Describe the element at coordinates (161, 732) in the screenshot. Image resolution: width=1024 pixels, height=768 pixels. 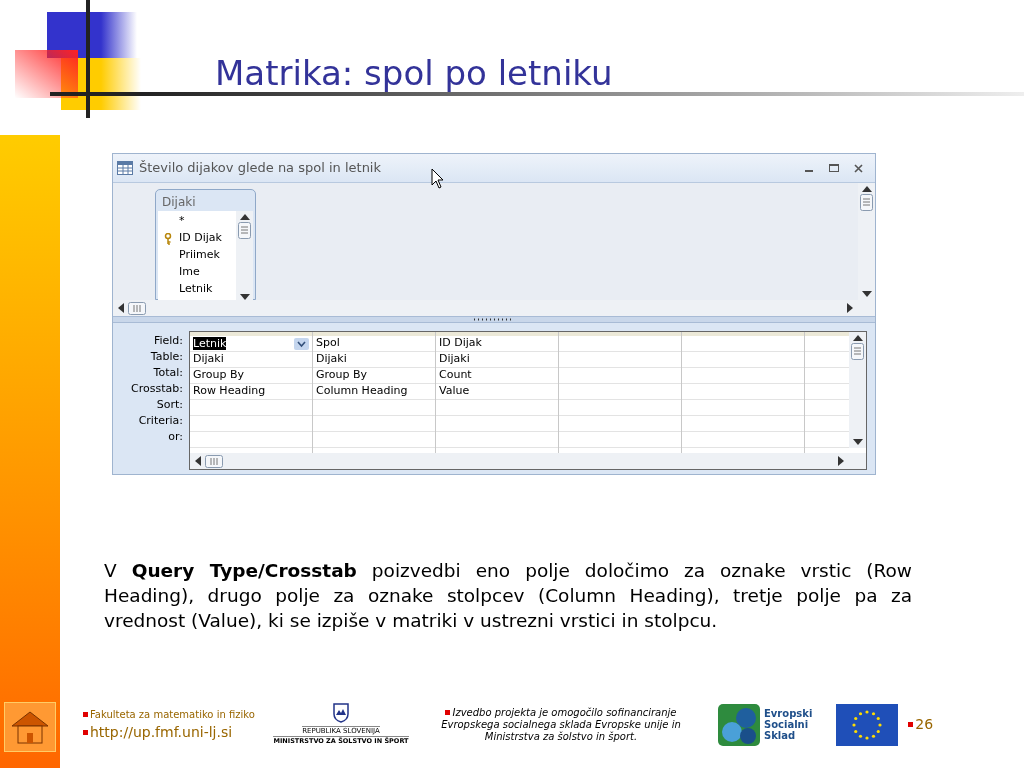
I see `website-link: http://up.fmf.uni-lj.si` at that location.